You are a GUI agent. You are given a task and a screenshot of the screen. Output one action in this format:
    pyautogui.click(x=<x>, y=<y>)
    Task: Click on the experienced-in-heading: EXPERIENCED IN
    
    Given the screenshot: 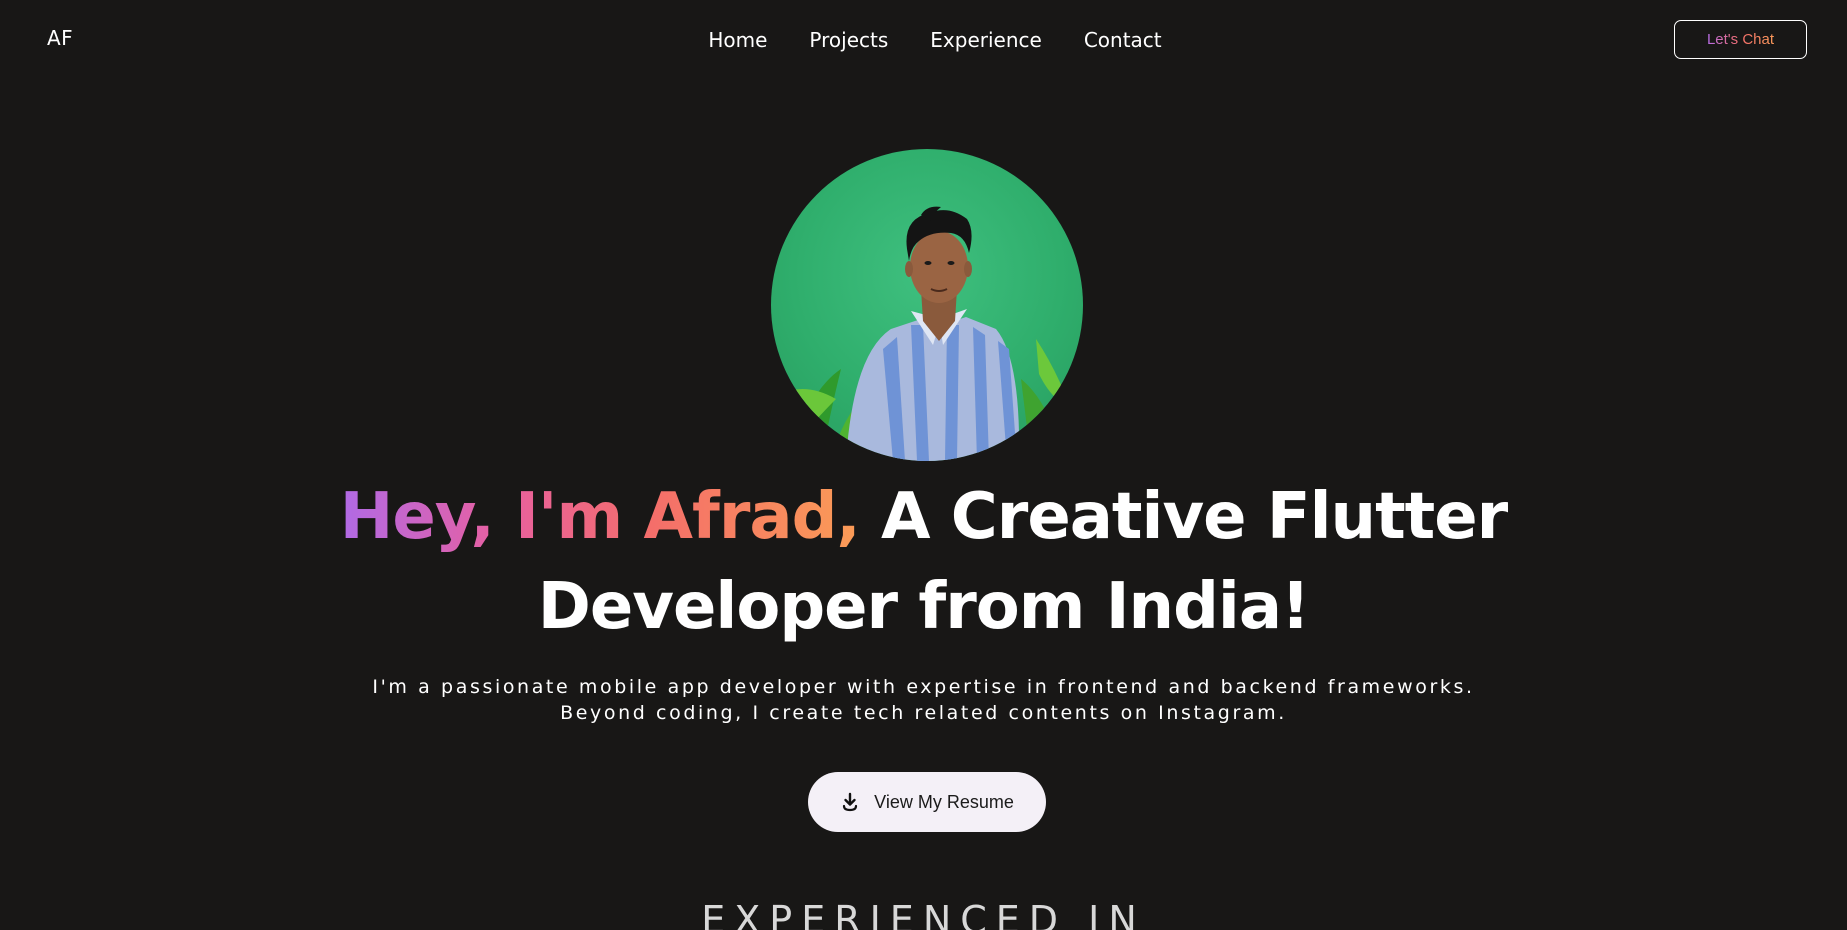 What is the action you would take?
    pyautogui.click(x=923, y=914)
    